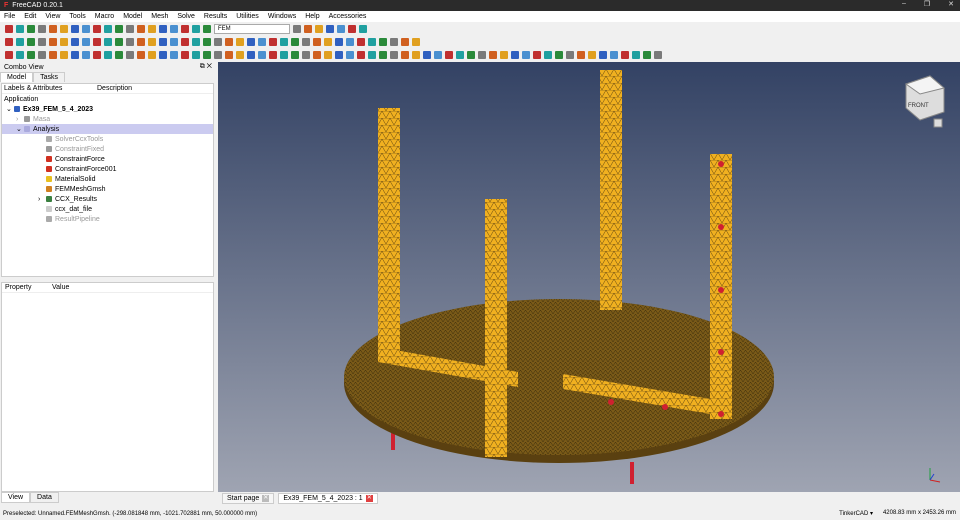 Image resolution: width=960 pixels, height=520 pixels. Describe the element at coordinates (248, 498) in the screenshot. I see `tab-start-page: Start page ✕` at that location.